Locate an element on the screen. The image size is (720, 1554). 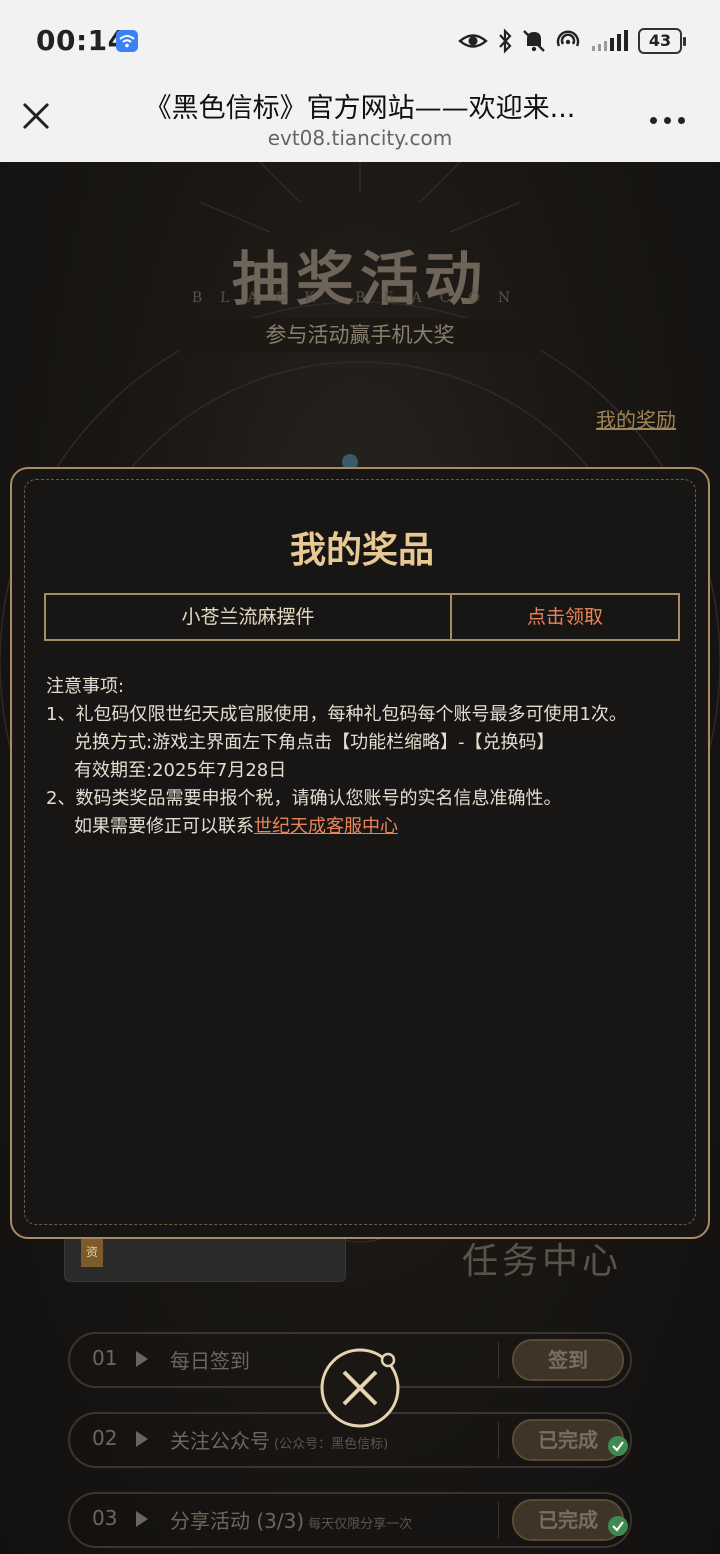
prize-table: 小苍兰流麻摆件 点击领取 is located at coordinates (362, 617).